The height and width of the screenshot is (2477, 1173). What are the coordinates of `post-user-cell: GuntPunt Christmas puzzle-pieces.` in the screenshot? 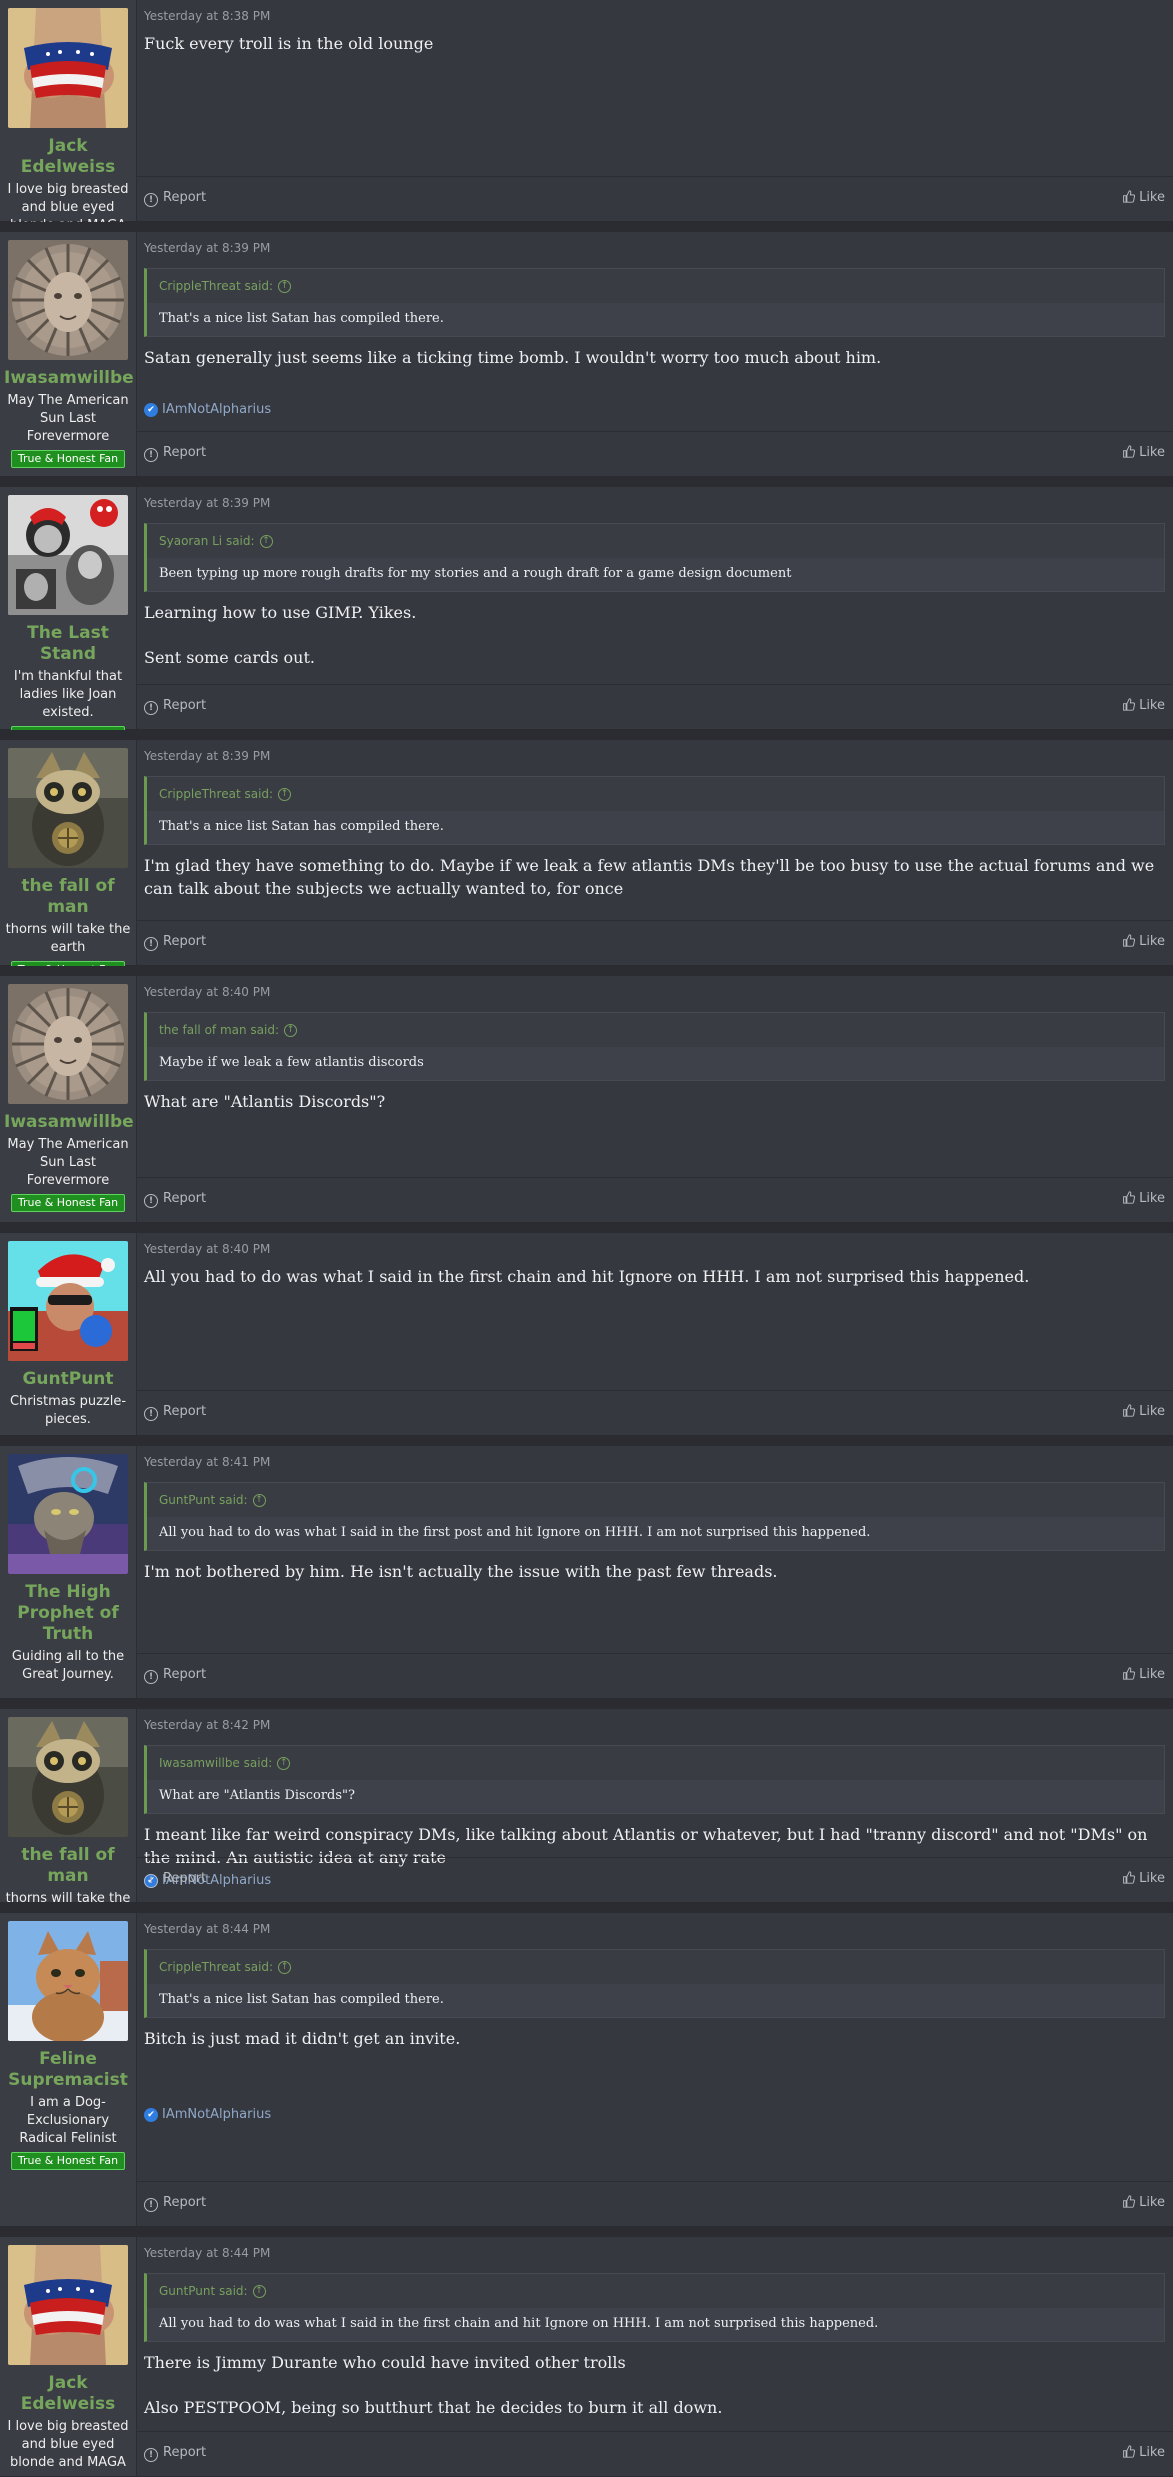 It's located at (68, 1334).